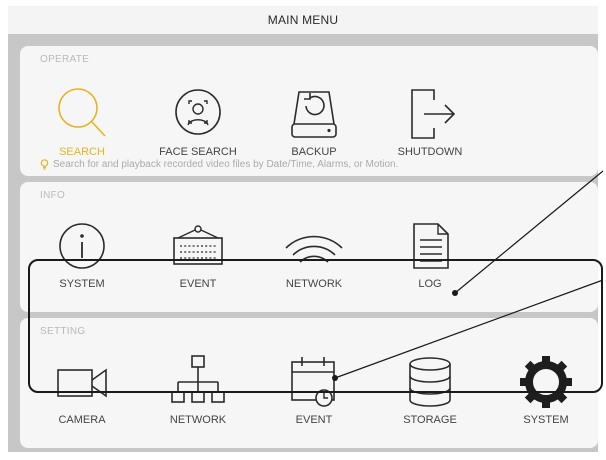 This screenshot has width=606, height=460. Describe the element at coordinates (430, 420) in the screenshot. I see `menu-item-label: STORAGE` at that location.